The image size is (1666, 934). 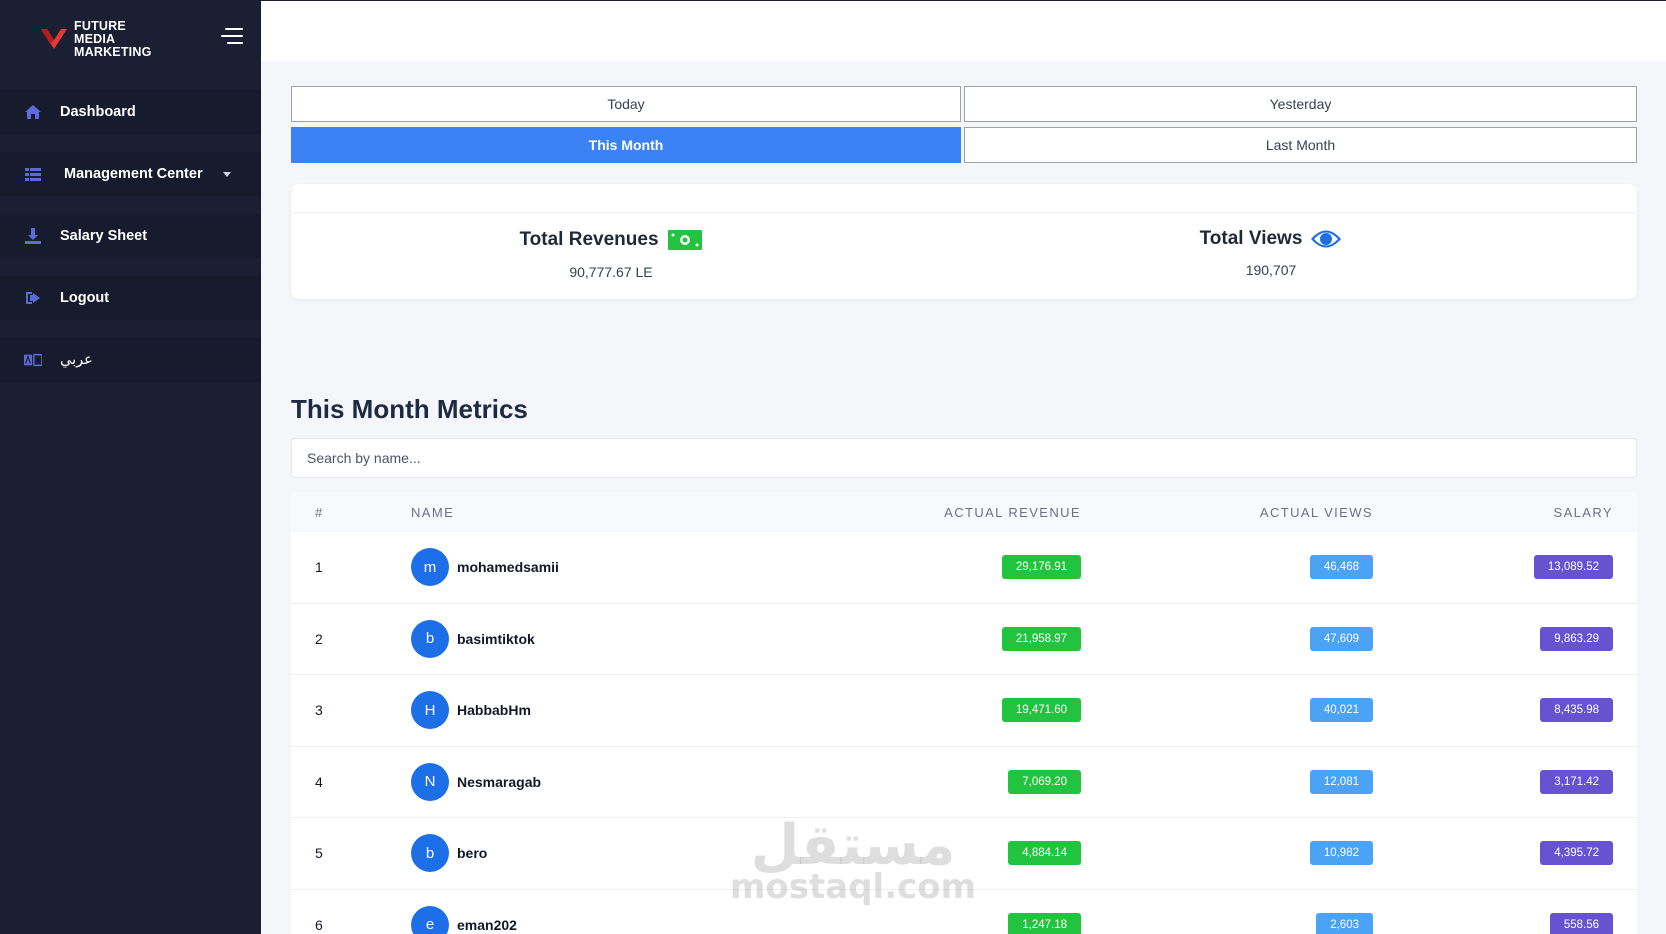 What do you see at coordinates (626, 145) in the screenshot?
I see `filter-this-month-button: This Month` at bounding box center [626, 145].